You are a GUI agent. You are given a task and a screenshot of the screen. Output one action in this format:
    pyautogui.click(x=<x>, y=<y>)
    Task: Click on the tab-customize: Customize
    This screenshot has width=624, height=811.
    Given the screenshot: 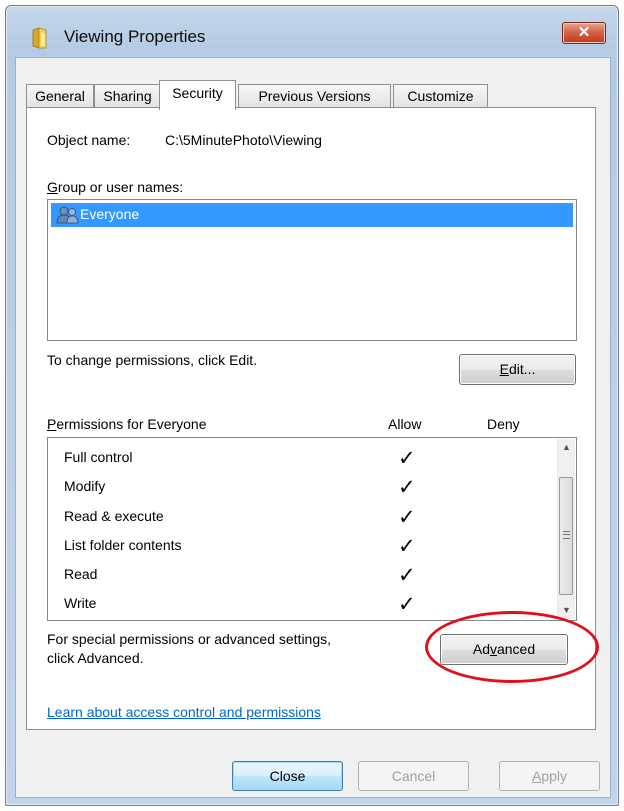 What is the action you would take?
    pyautogui.click(x=440, y=96)
    